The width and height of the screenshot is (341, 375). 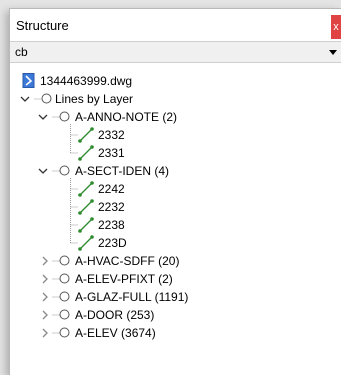 I want to click on tree-layer-node: A-DOOR (253), so click(x=148, y=315).